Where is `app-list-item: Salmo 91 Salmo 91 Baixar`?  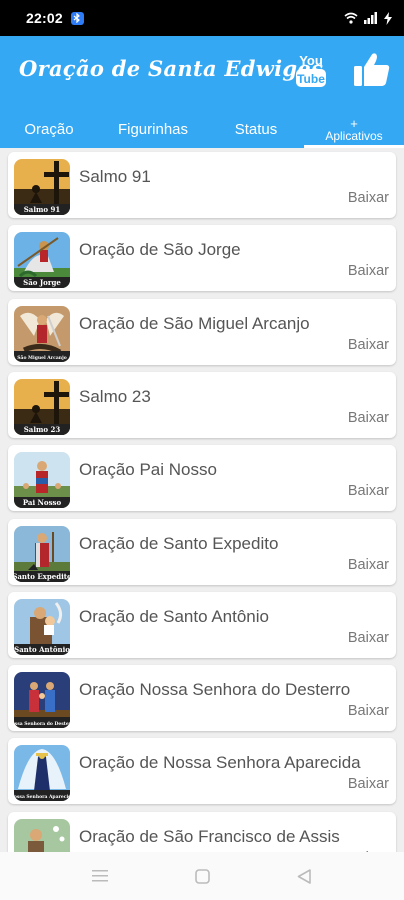
app-list-item: Salmo 91 Salmo 91 Baixar is located at coordinates (202, 185).